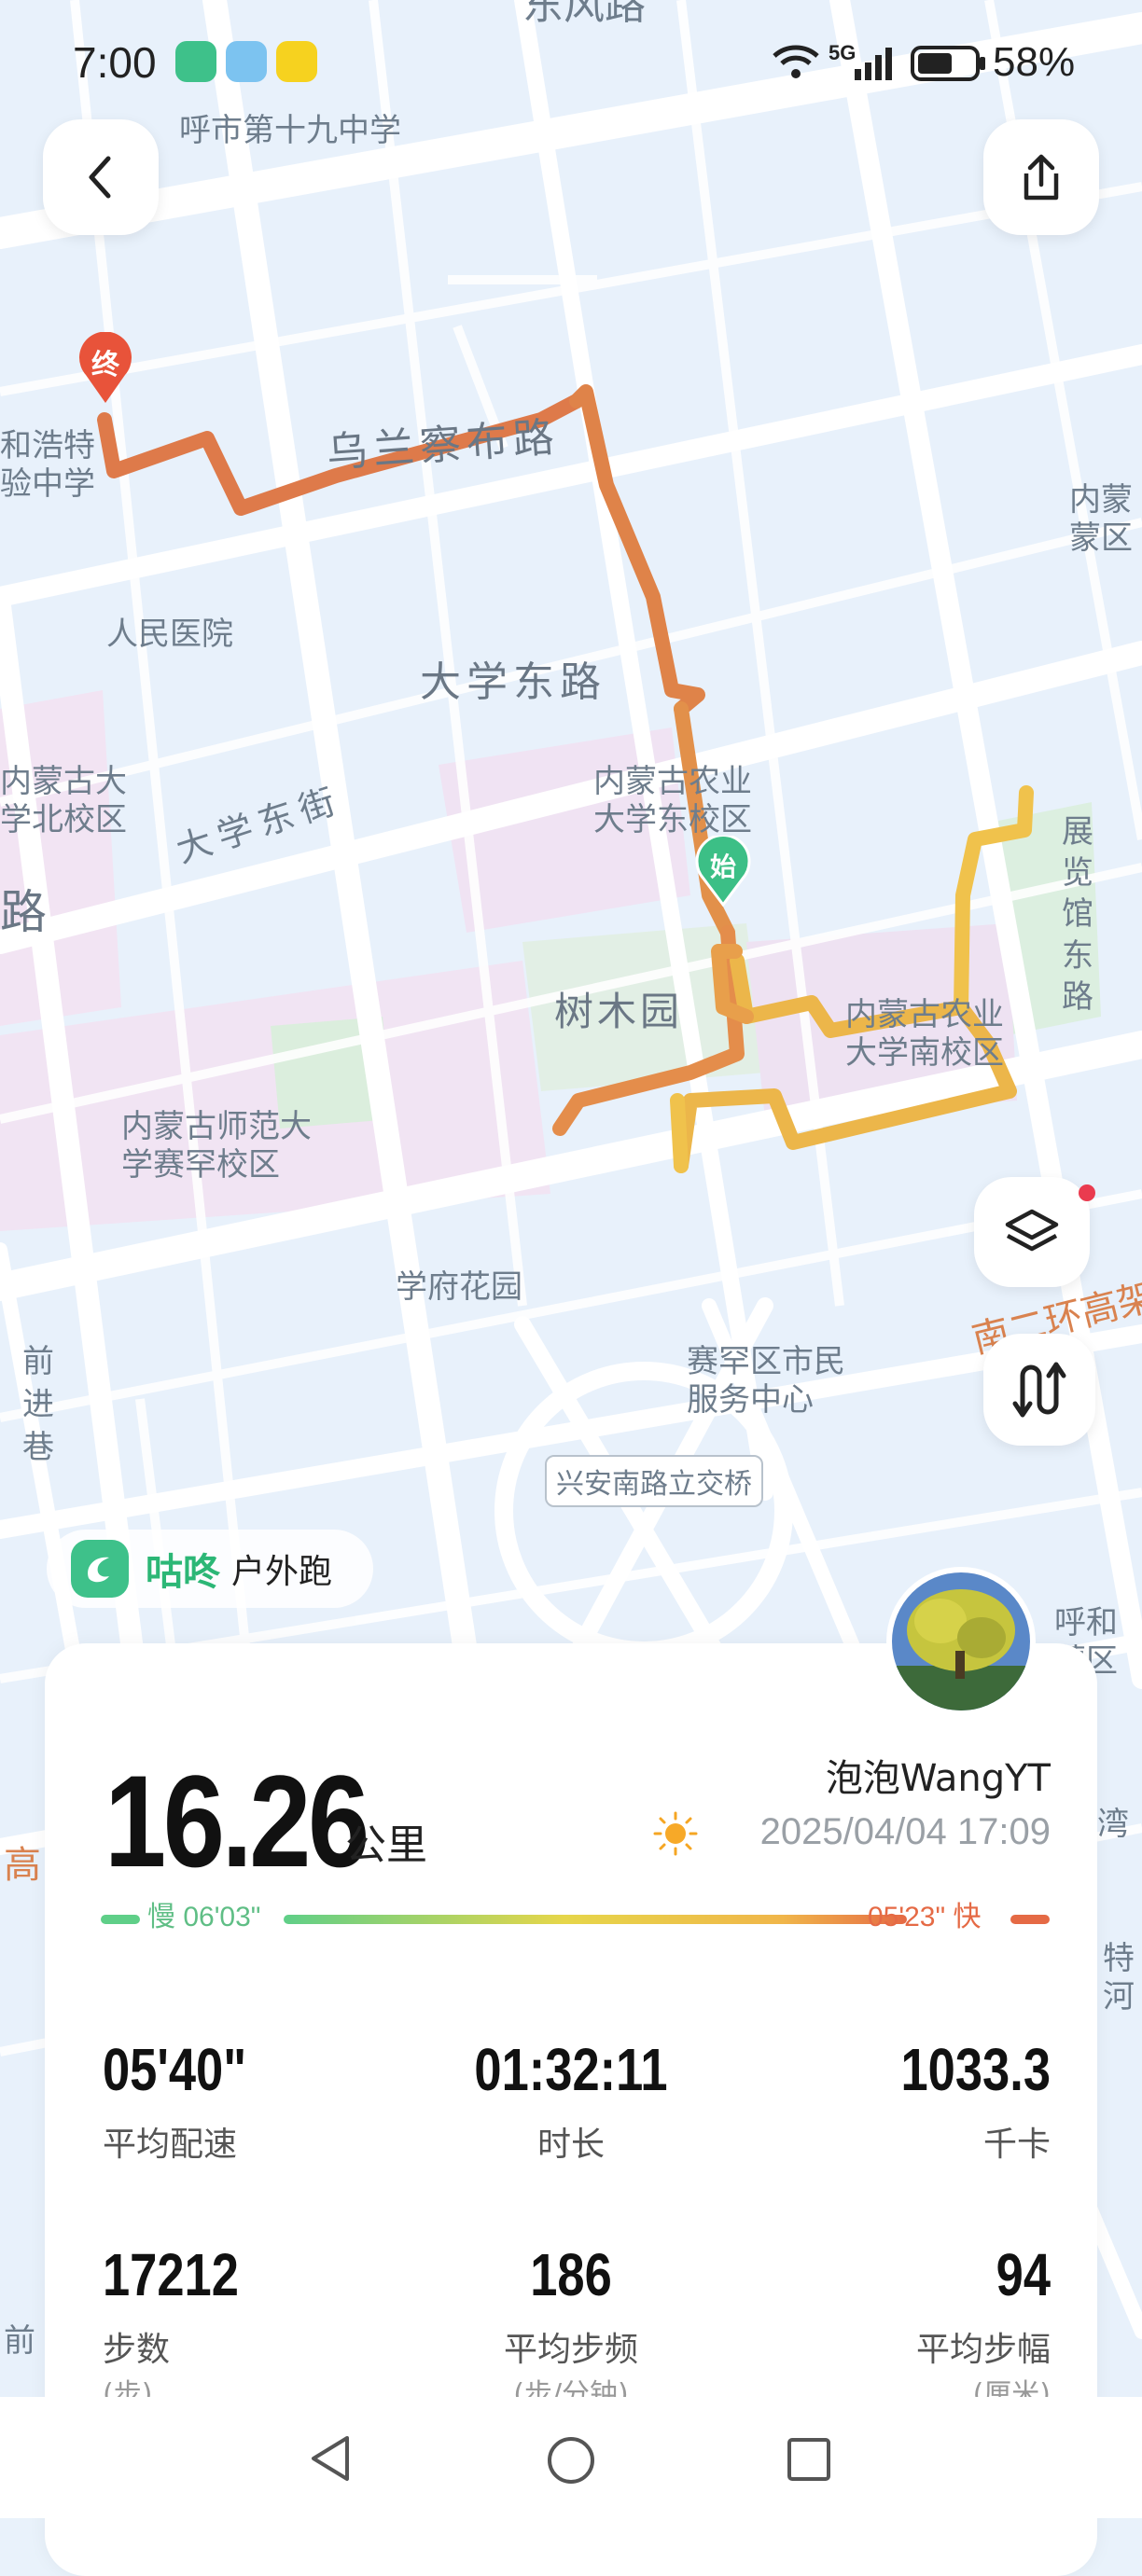 Image resolution: width=1142 pixels, height=2576 pixels. I want to click on app-badge: 咕咚 户外跑, so click(210, 1569).